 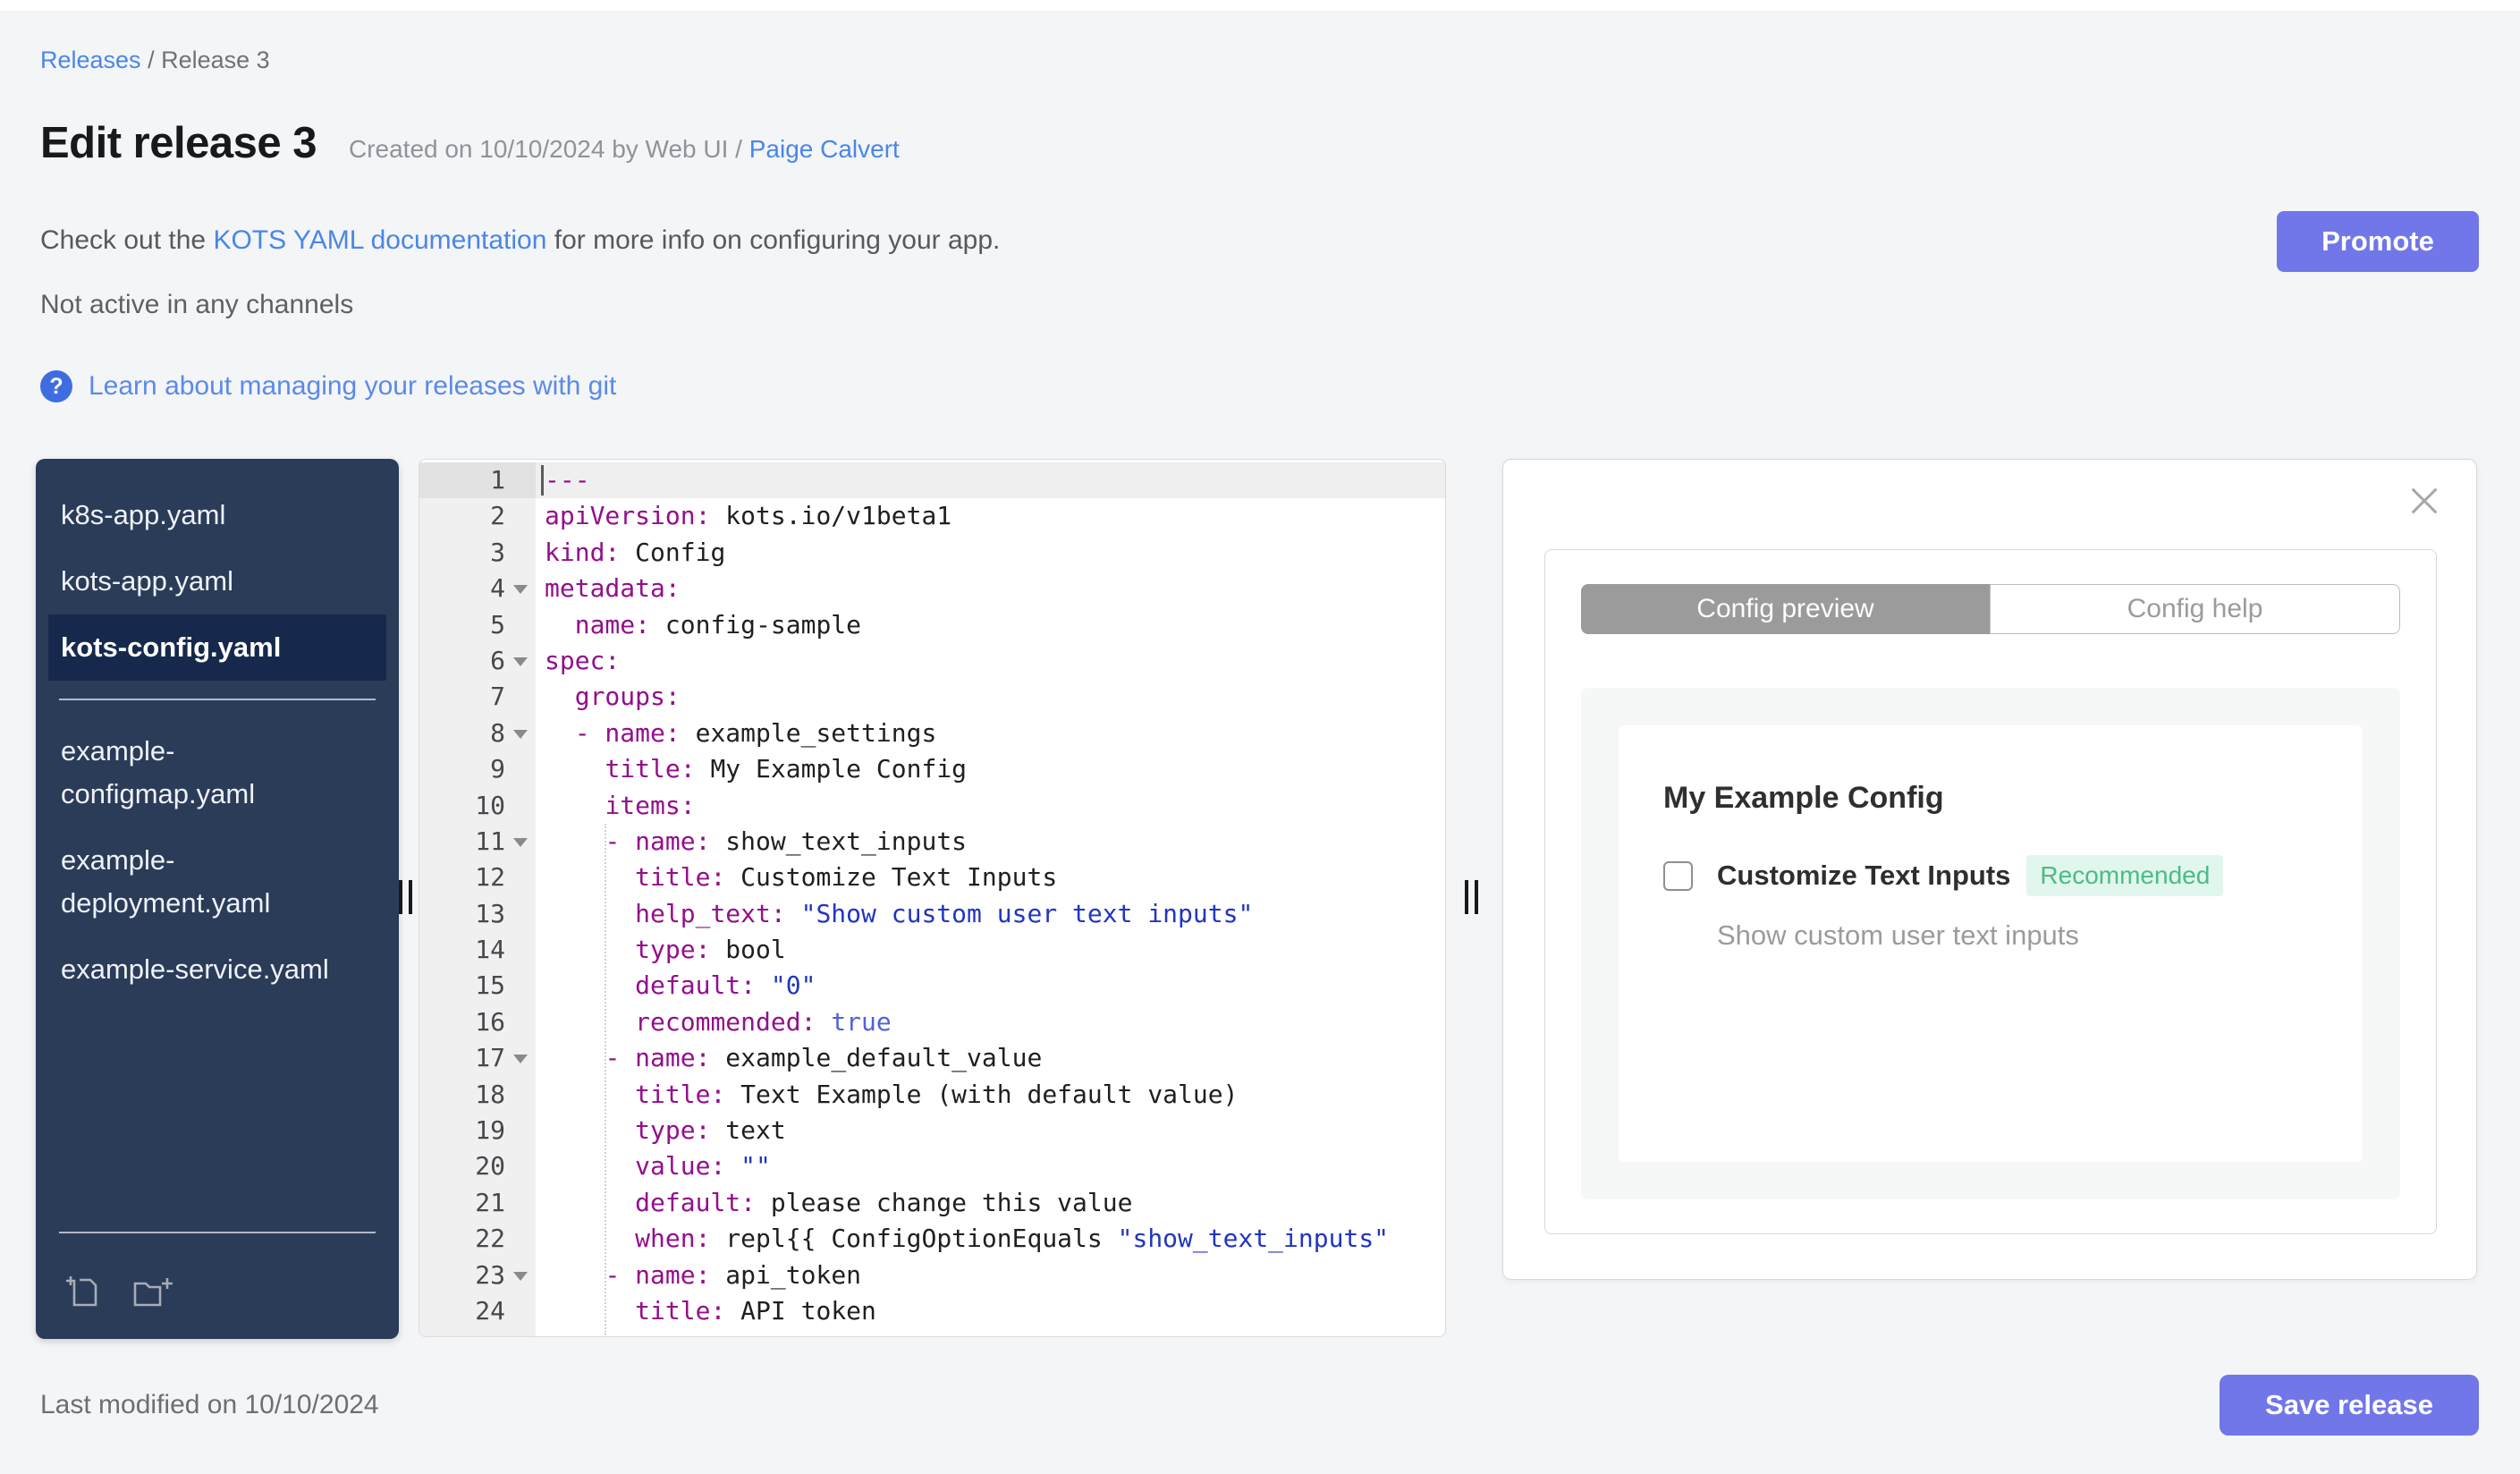 I want to click on code-cell: apiVersion: kots.io/v1beta1, so click(x=990, y=516).